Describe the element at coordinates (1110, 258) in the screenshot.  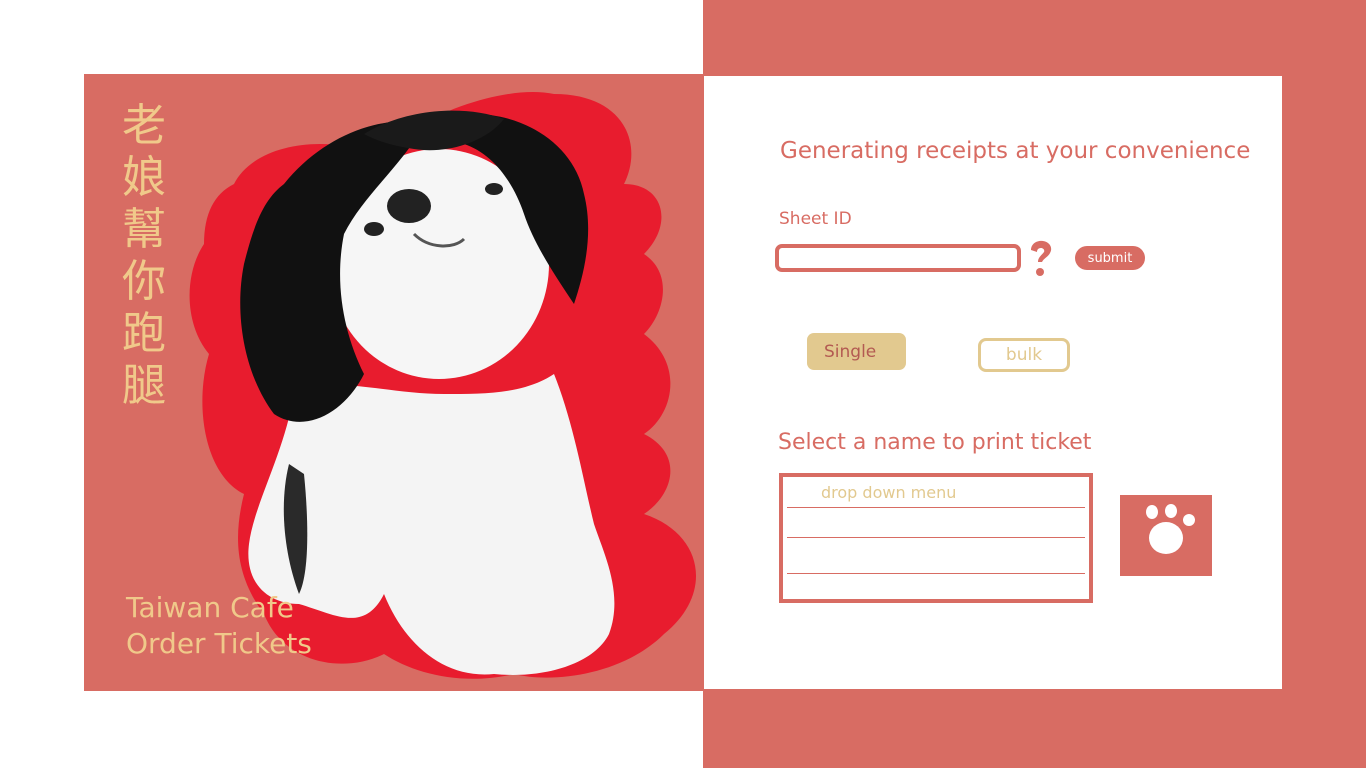
I see `submit-button: submit` at that location.